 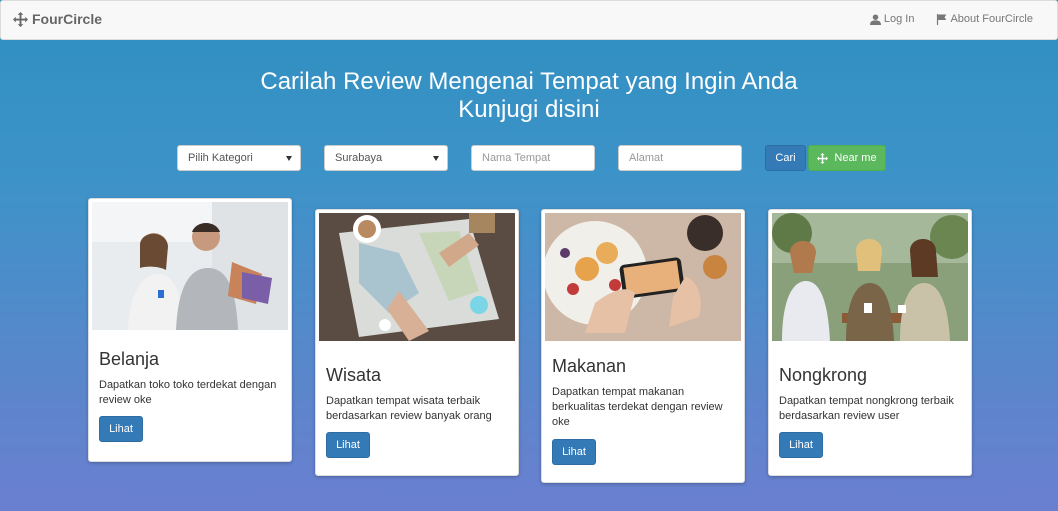 What do you see at coordinates (942, 19) in the screenshot?
I see `flag-icon` at bounding box center [942, 19].